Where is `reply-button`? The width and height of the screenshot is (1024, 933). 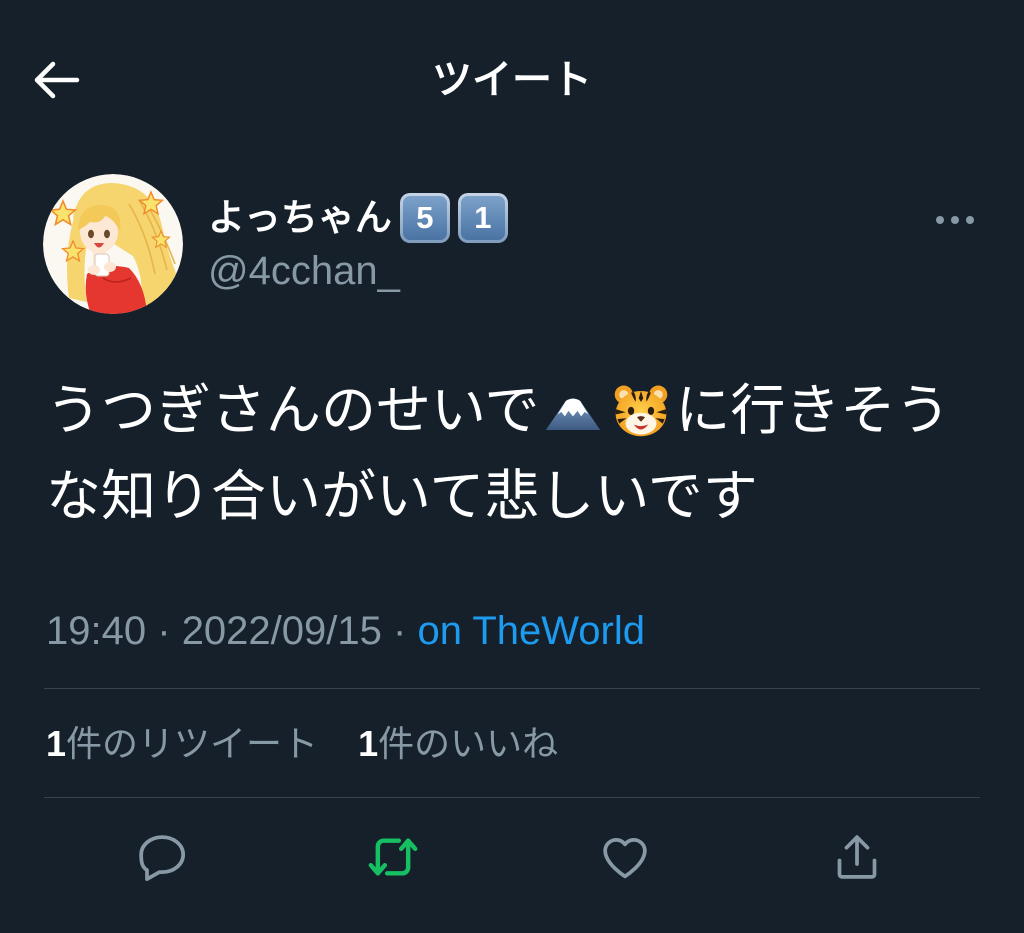 reply-button is located at coordinates (161, 857).